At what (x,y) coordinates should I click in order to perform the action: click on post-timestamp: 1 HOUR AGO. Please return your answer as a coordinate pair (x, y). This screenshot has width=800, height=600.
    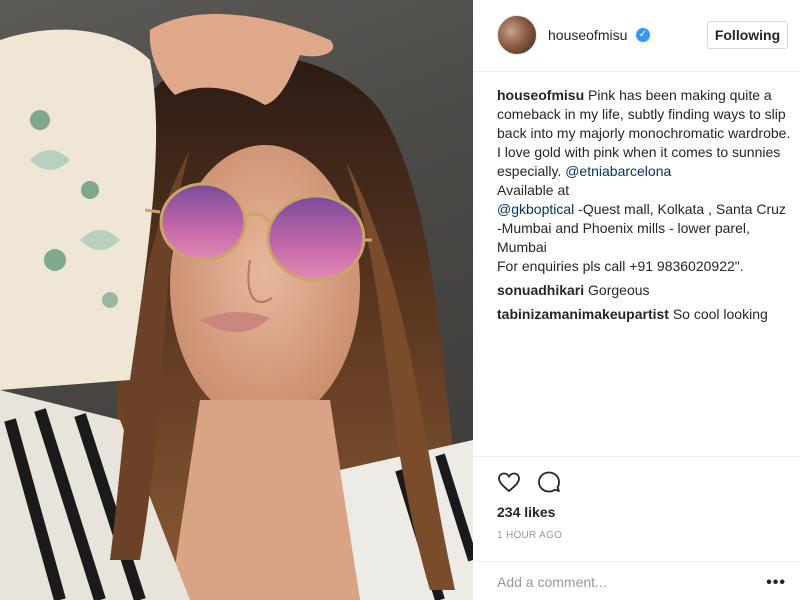
    Looking at the image, I should click on (529, 535).